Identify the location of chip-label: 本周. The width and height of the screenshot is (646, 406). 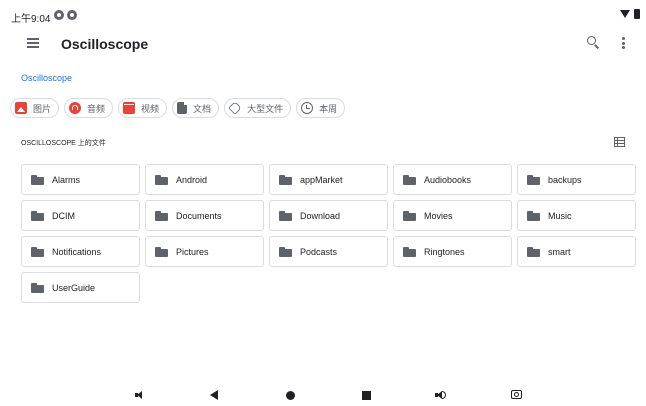
(328, 108).